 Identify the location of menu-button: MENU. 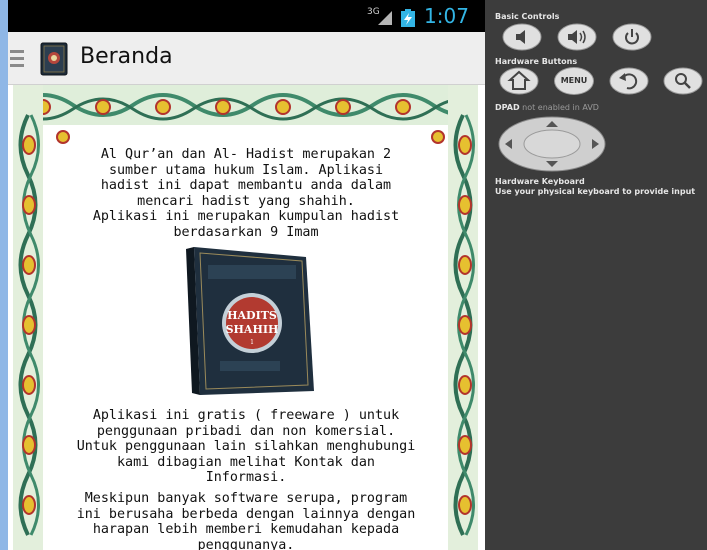
(574, 81).